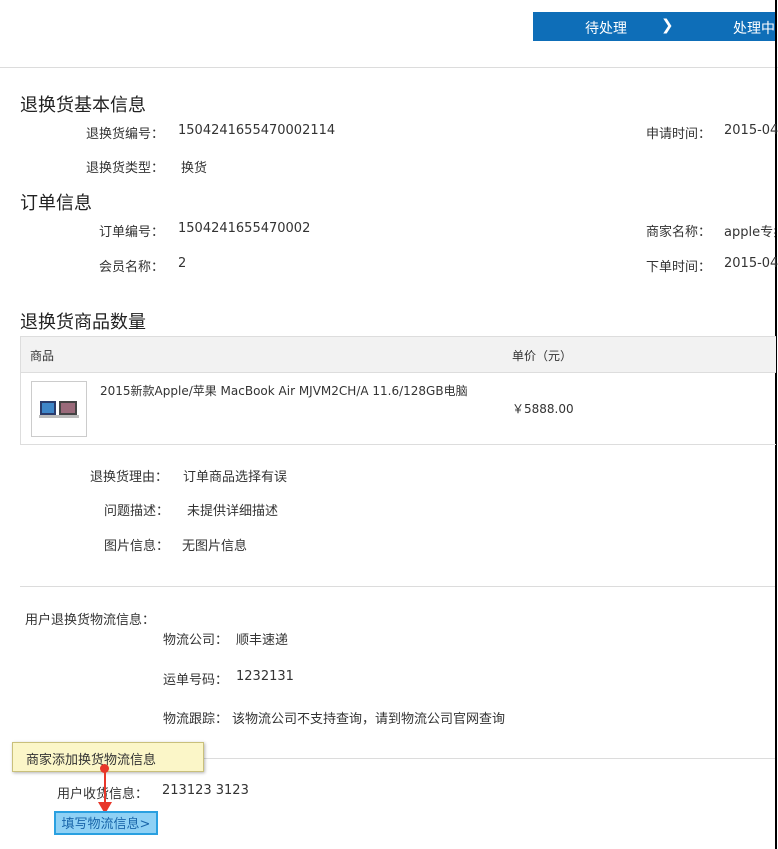 The width and height of the screenshot is (778, 849). Describe the element at coordinates (90, 620) in the screenshot. I see `logistics-title: 用户退换货物流信息：` at that location.